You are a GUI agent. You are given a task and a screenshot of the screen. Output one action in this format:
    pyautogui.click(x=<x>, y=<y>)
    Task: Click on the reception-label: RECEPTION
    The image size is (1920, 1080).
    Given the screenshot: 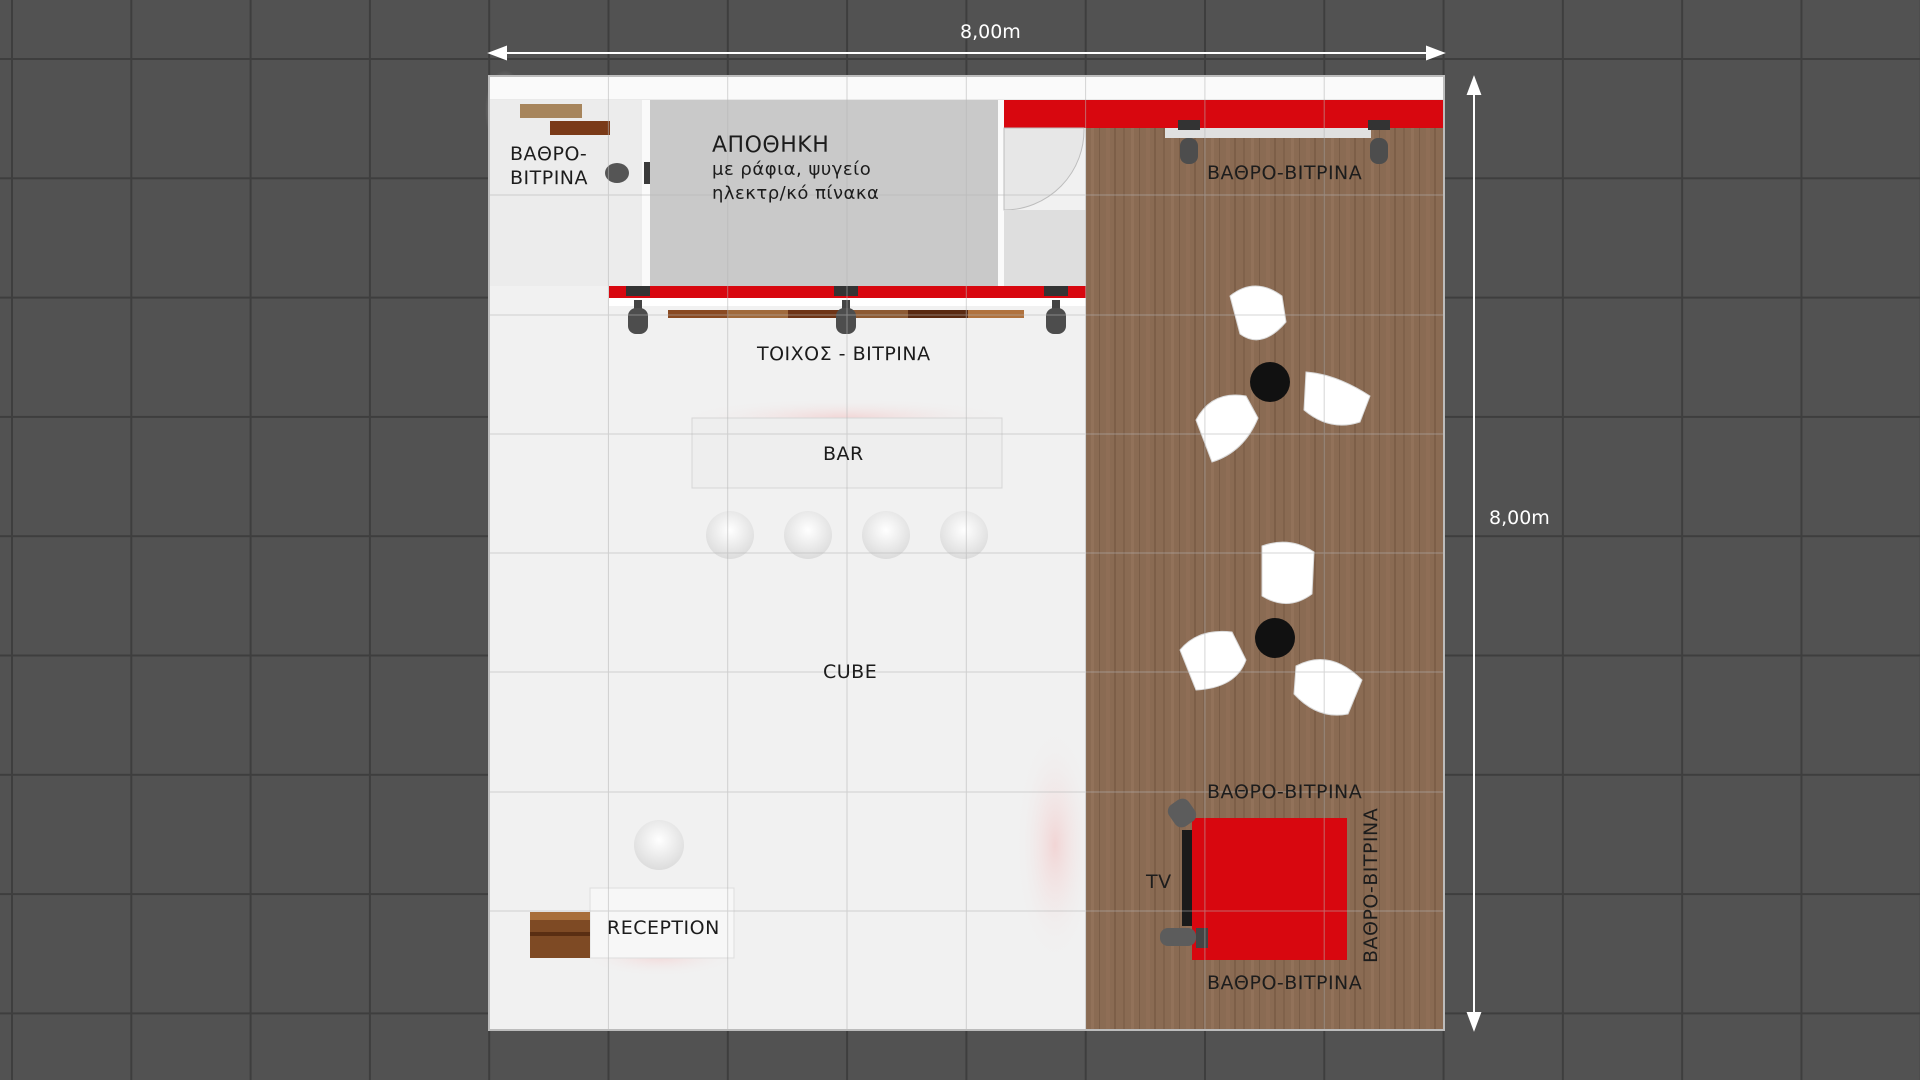 What is the action you would take?
    pyautogui.click(x=663, y=928)
    